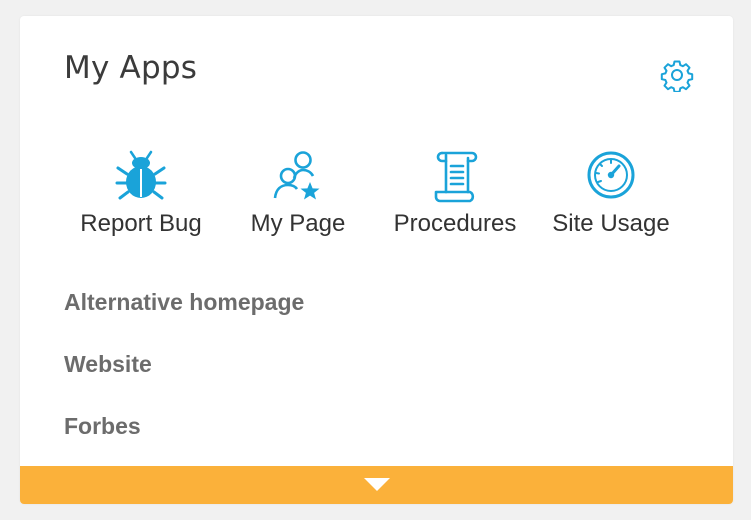 Image resolution: width=751 pixels, height=520 pixels. I want to click on app-tile-site-usage: Site Usage, so click(611, 196).